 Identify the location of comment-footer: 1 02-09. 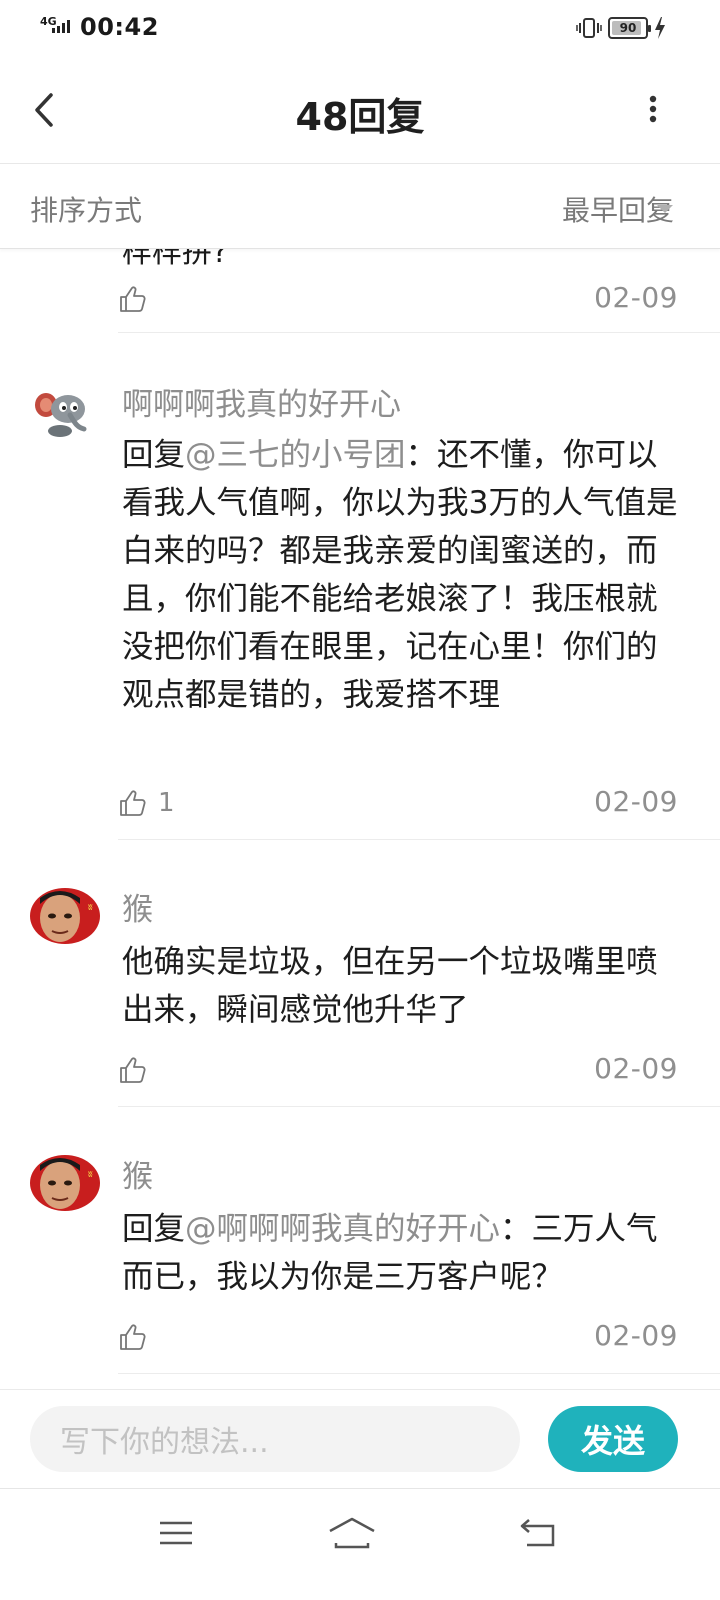
(398, 803).